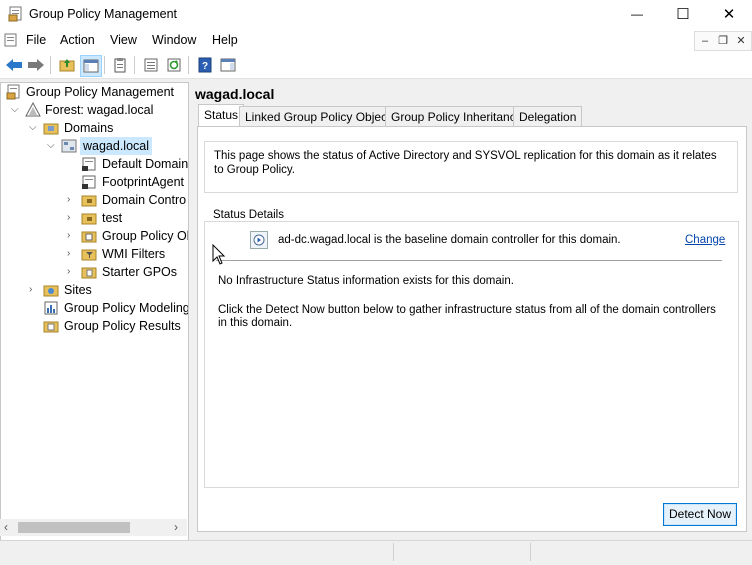 The image size is (752, 565). I want to click on close-icon: ✕, so click(729, 14).